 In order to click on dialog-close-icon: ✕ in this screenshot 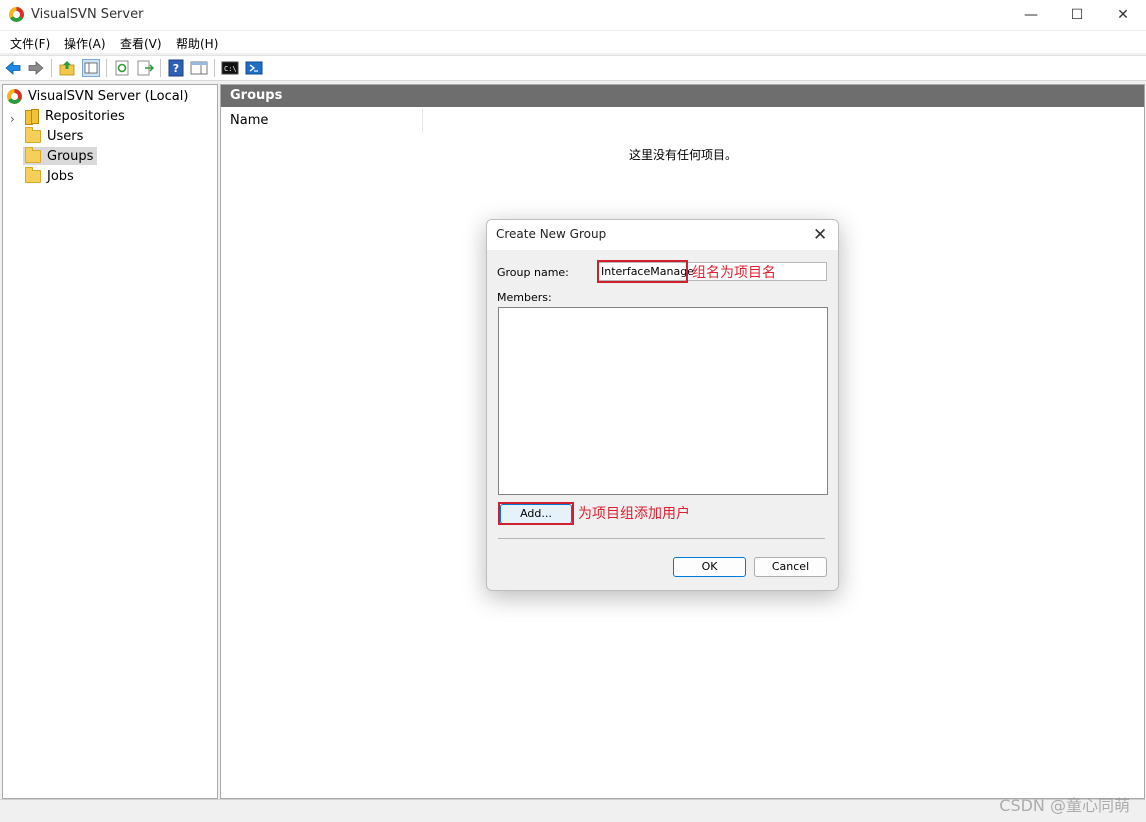, I will do `click(820, 235)`.